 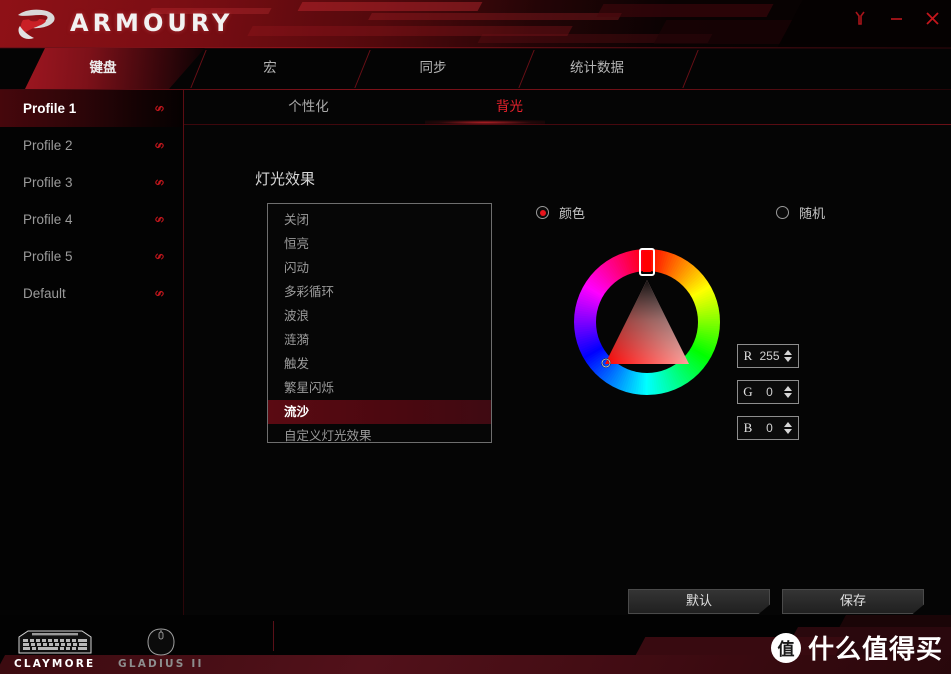 I want to click on device-claymore: CLAYMORE, so click(x=54, y=649).